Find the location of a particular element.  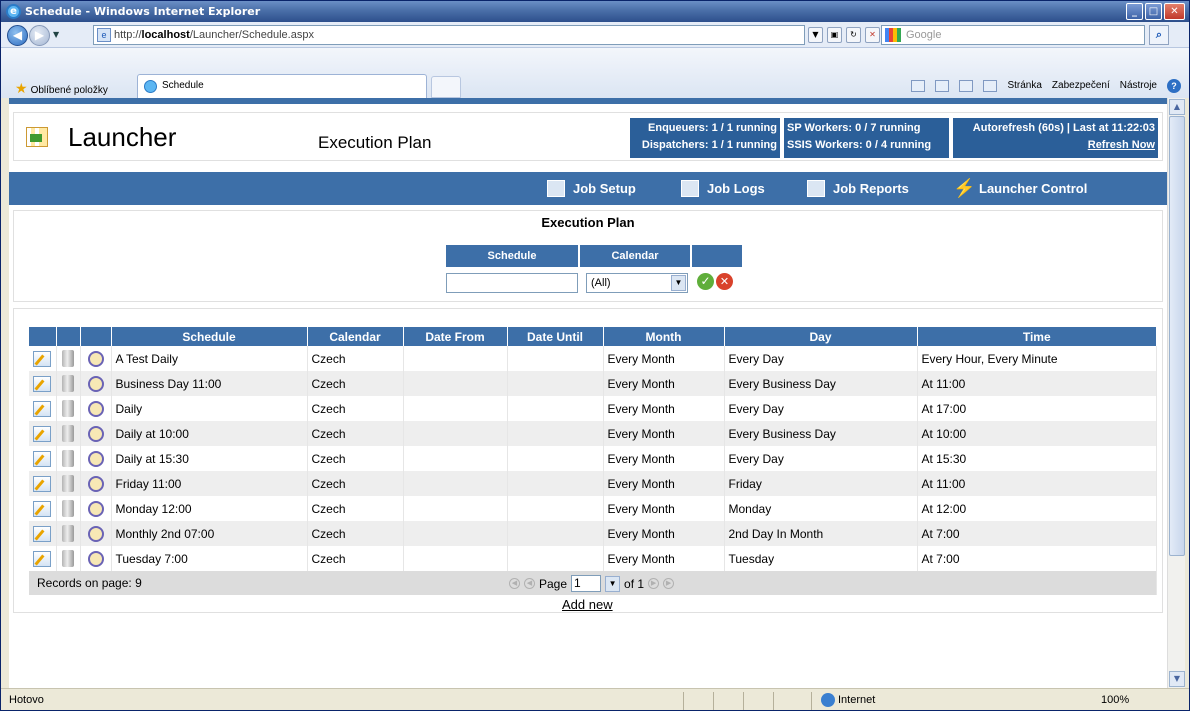

zoom-level: 100% is located at coordinates (1115, 699).